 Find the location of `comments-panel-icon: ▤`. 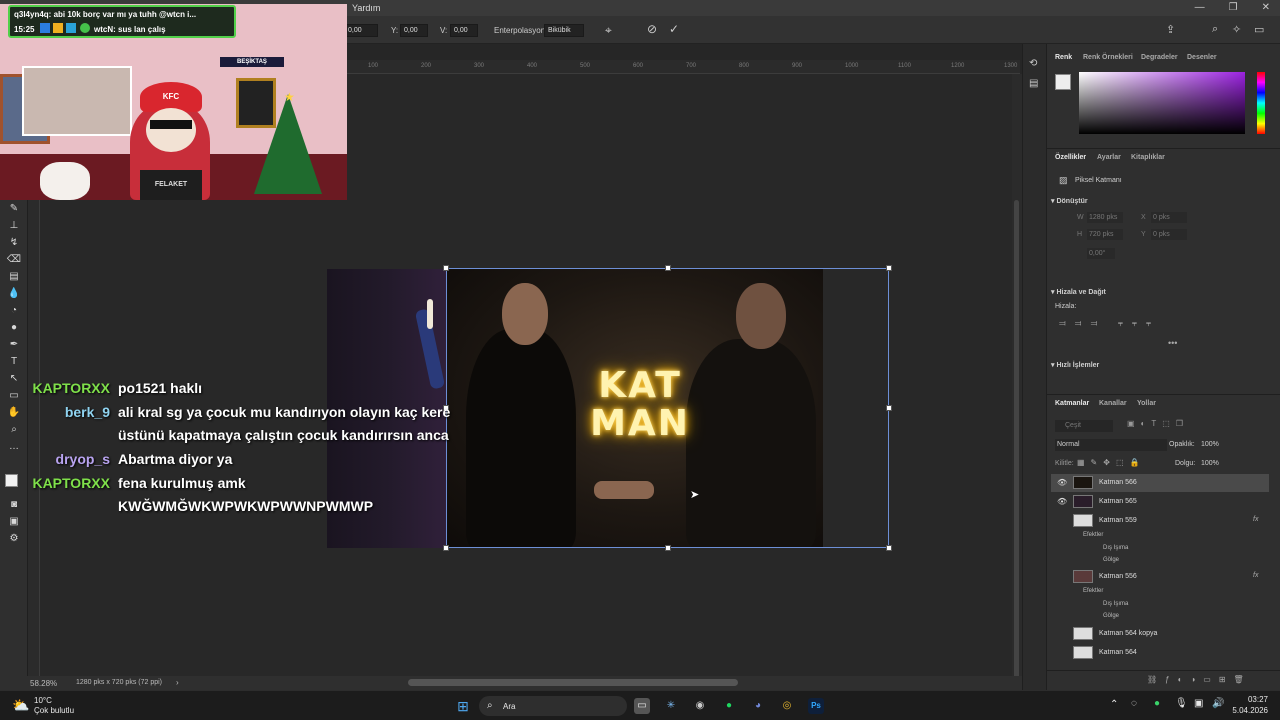

comments-panel-icon: ▤ is located at coordinates (1033, 83).